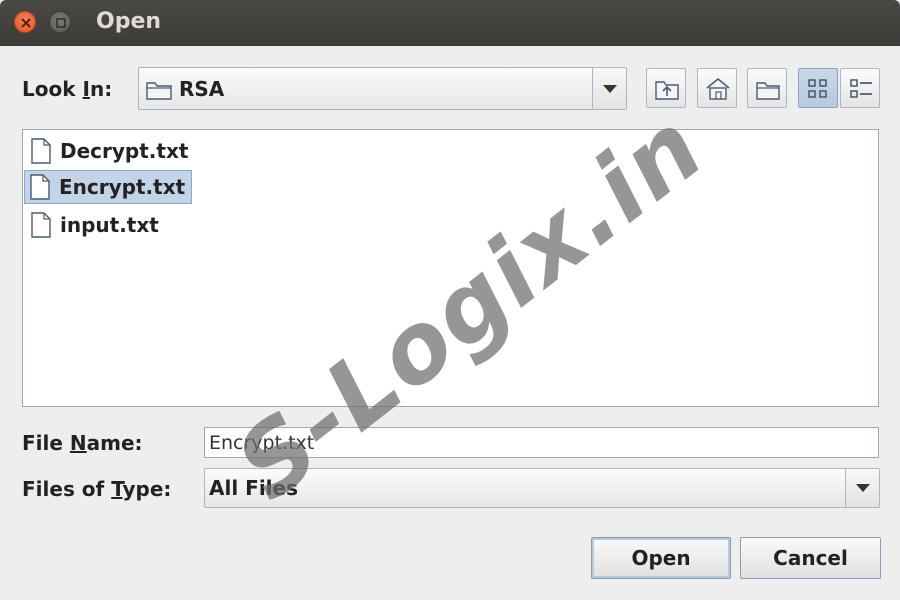 This screenshot has width=900, height=600. I want to click on minimize-icon, so click(61, 23).